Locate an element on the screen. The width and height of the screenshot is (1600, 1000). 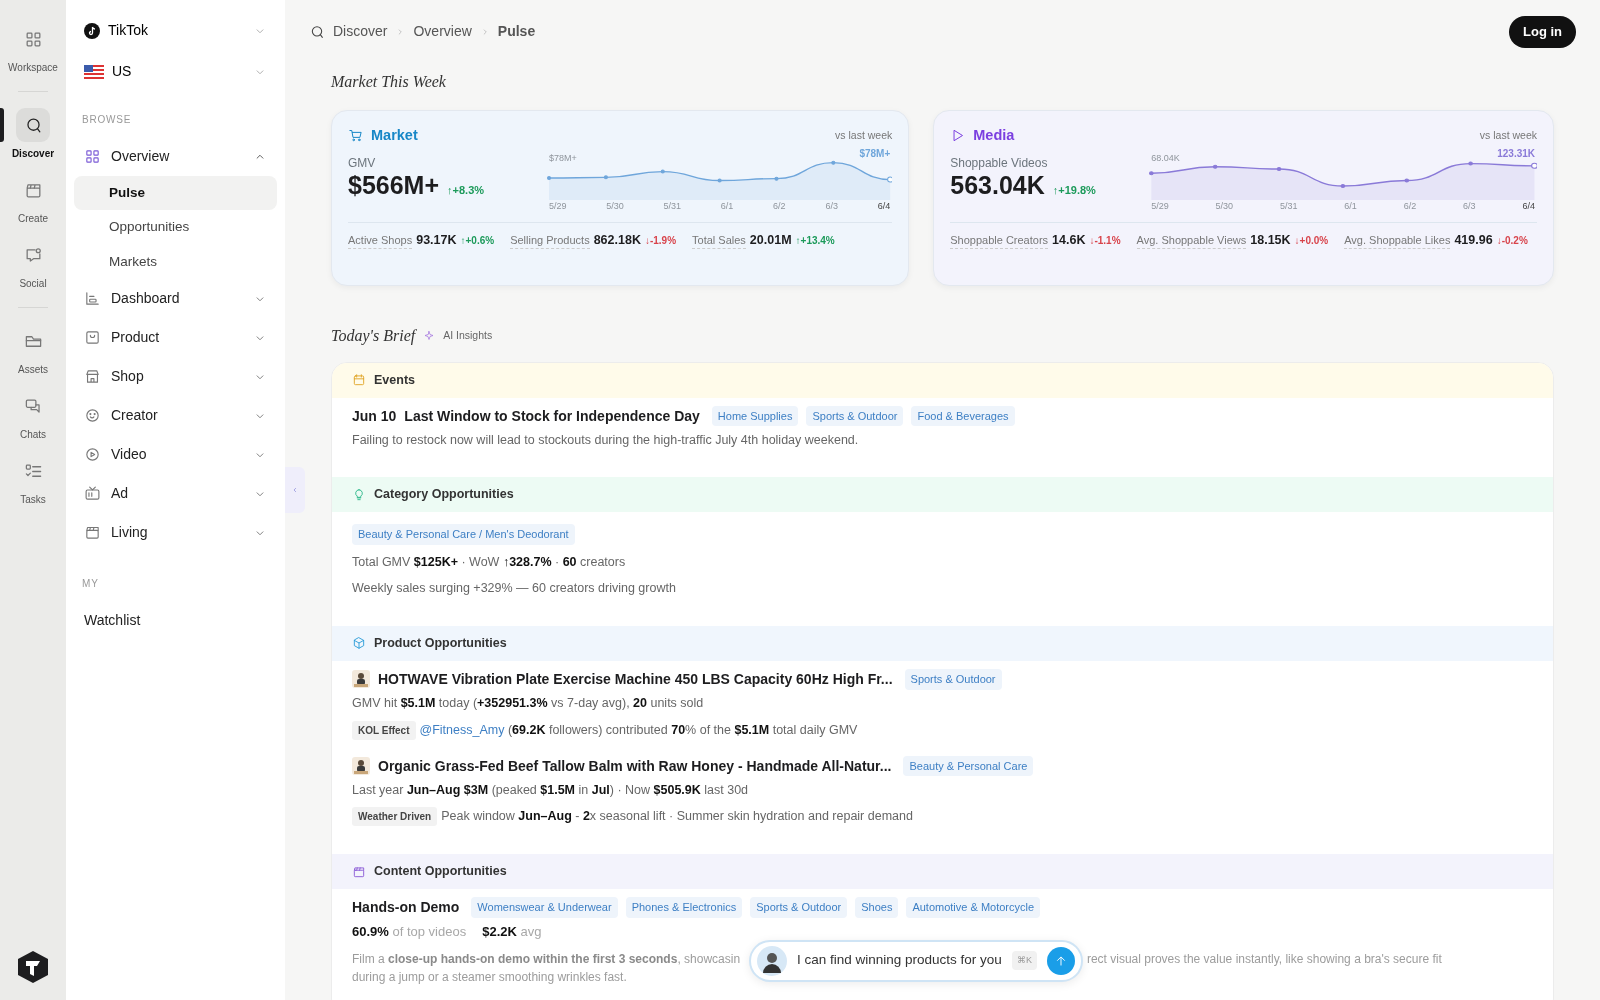
rail-item: Create is located at coordinates (33, 199).